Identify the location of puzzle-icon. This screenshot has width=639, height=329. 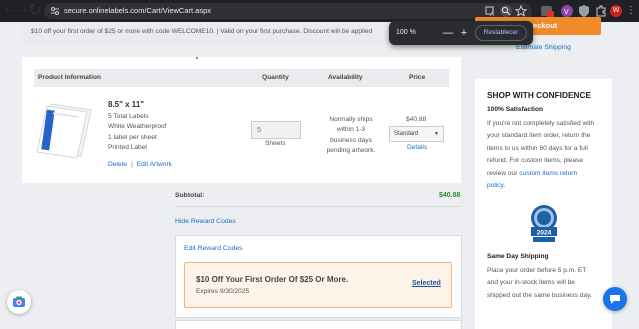
(601, 11).